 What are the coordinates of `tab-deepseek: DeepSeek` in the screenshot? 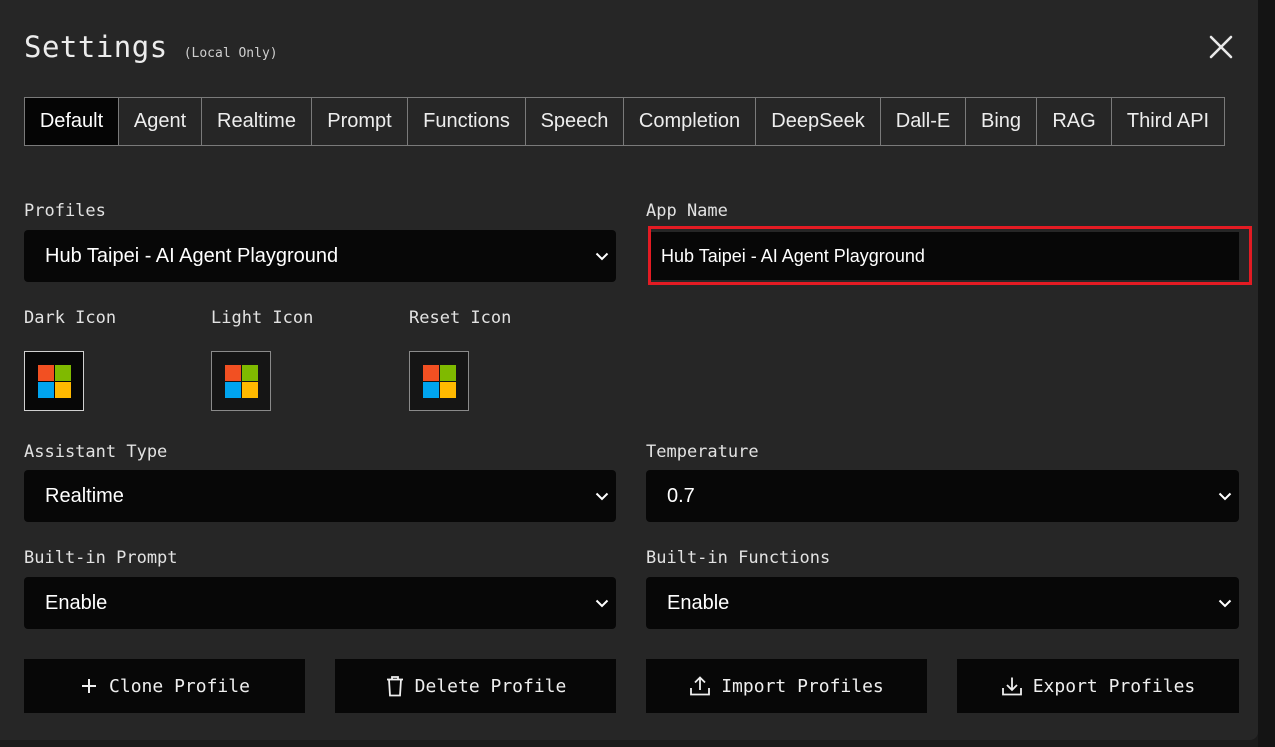 It's located at (818, 121).